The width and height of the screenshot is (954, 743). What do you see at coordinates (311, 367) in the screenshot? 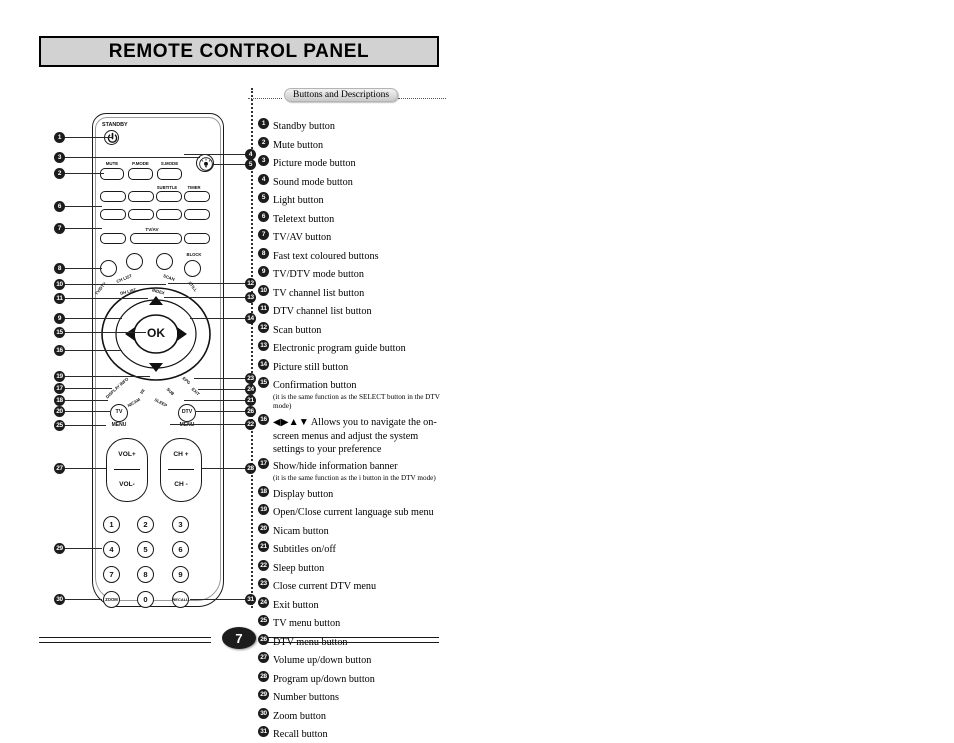
I see `description-text: Picture still button` at bounding box center [311, 367].